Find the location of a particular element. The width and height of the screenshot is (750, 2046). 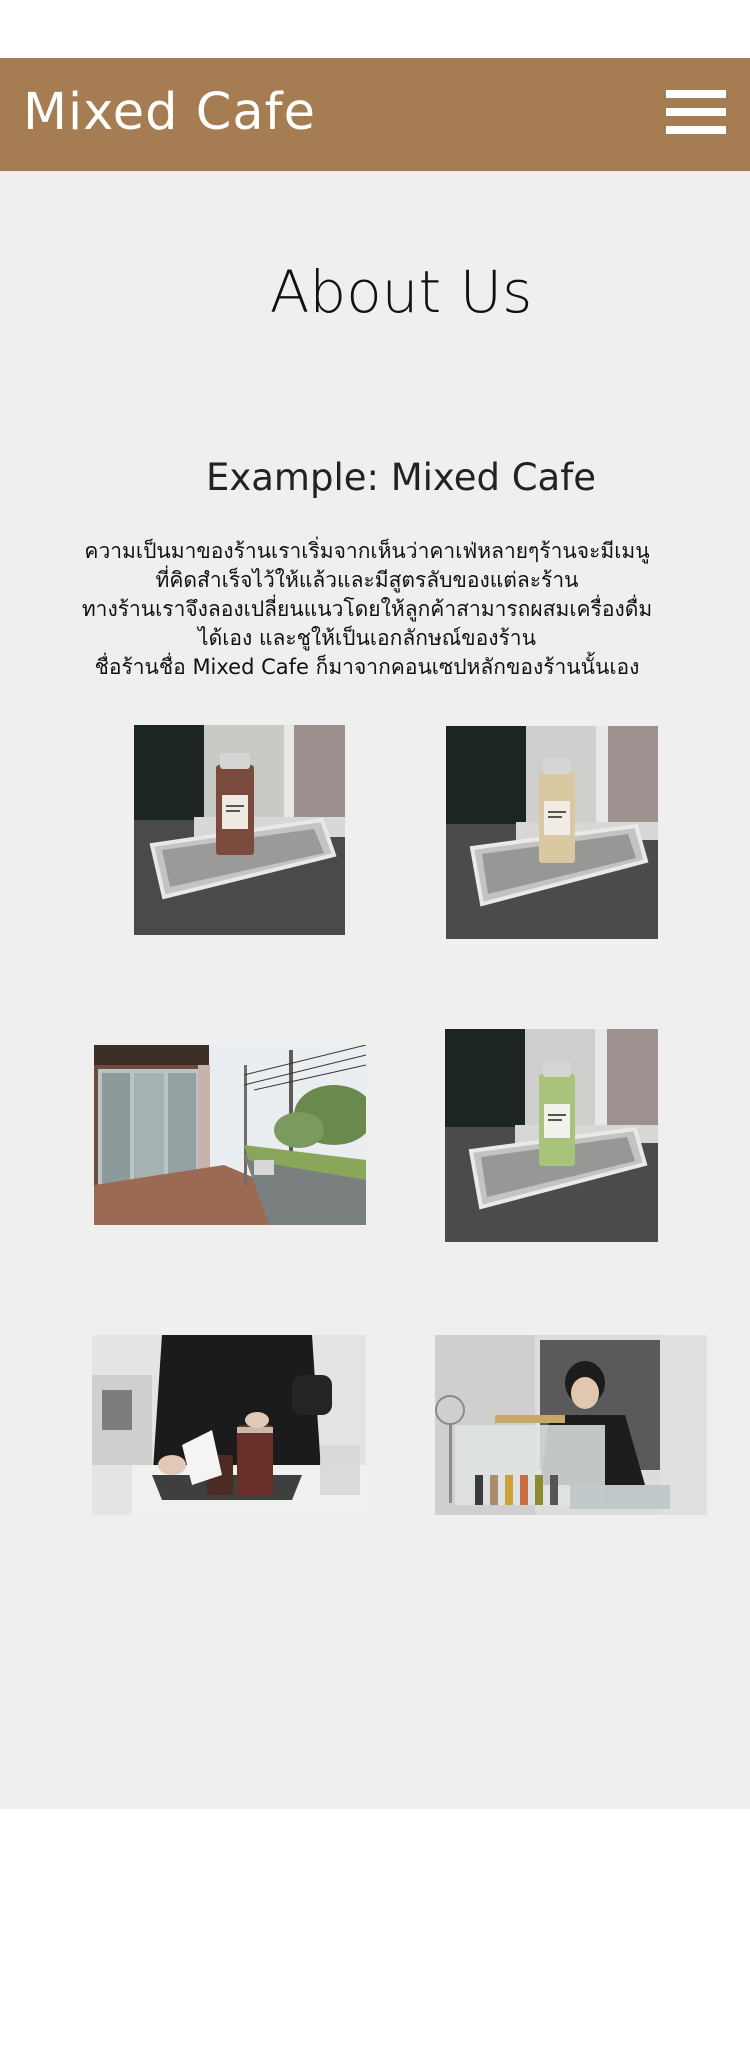

bottle-dark-on-tray-photo is located at coordinates (239, 830).